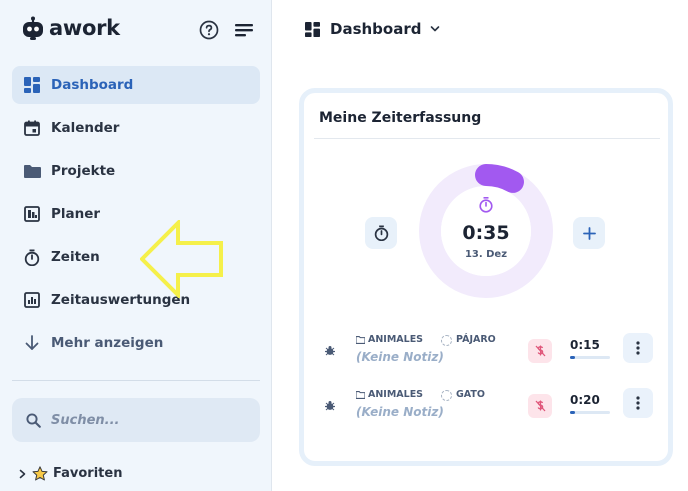 The height and width of the screenshot is (491, 688). I want to click on widget-title: Meine Zeiterfassung, so click(400, 118).